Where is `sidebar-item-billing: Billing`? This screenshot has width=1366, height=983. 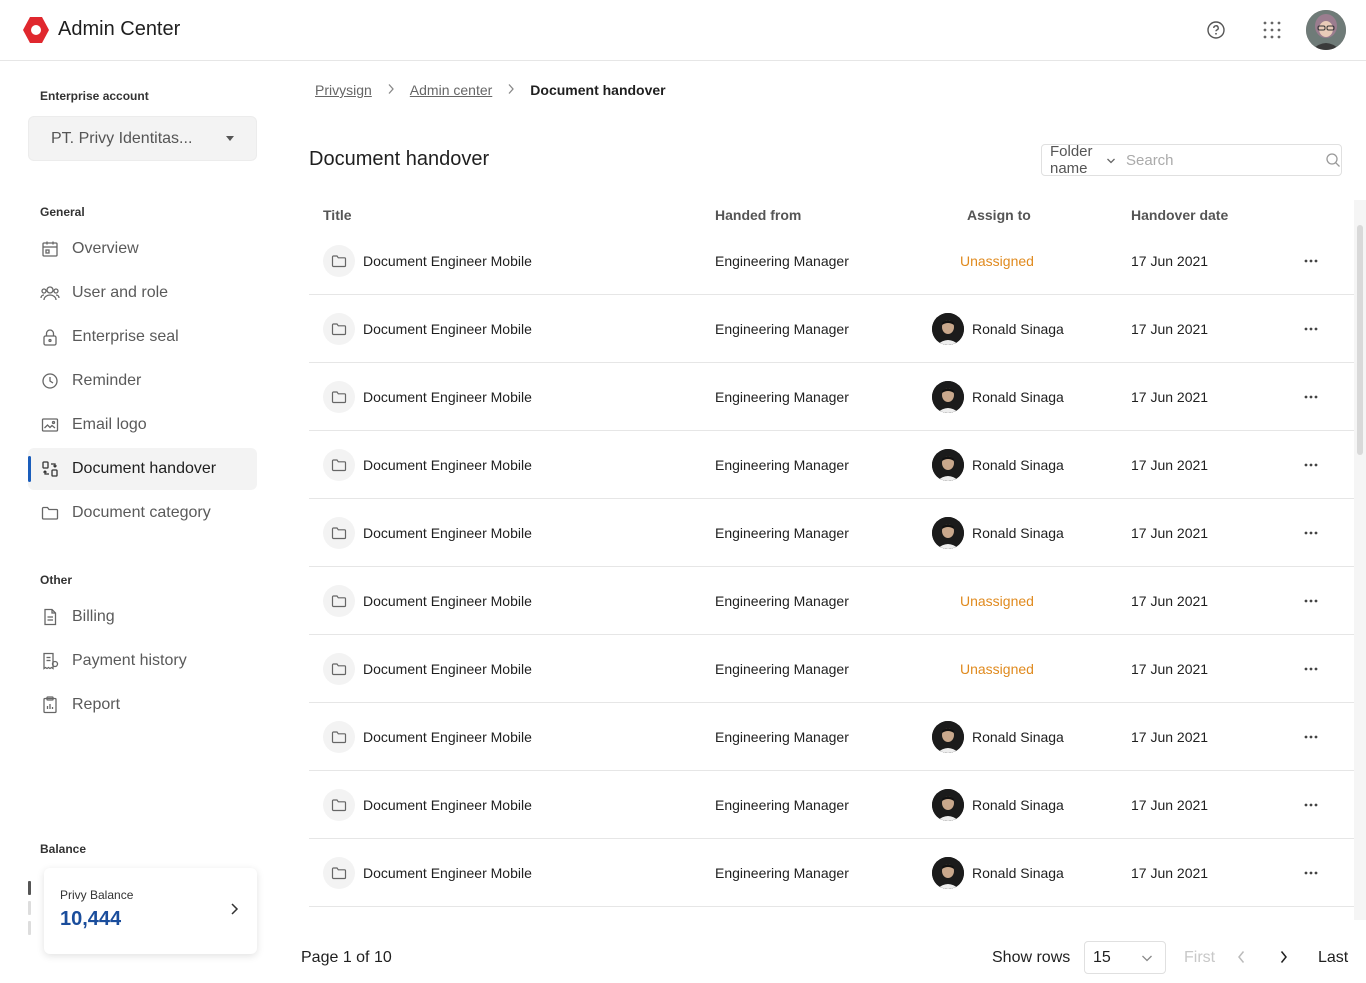 sidebar-item-billing: Billing is located at coordinates (142, 617).